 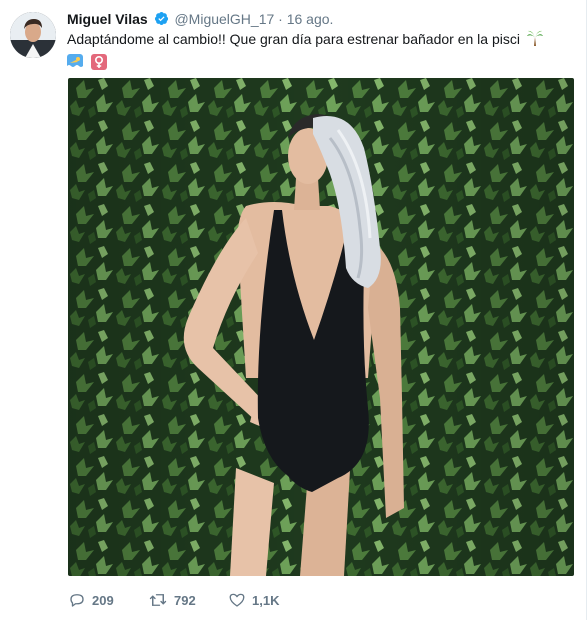 I want to click on swimmer-icon, so click(x=75, y=62).